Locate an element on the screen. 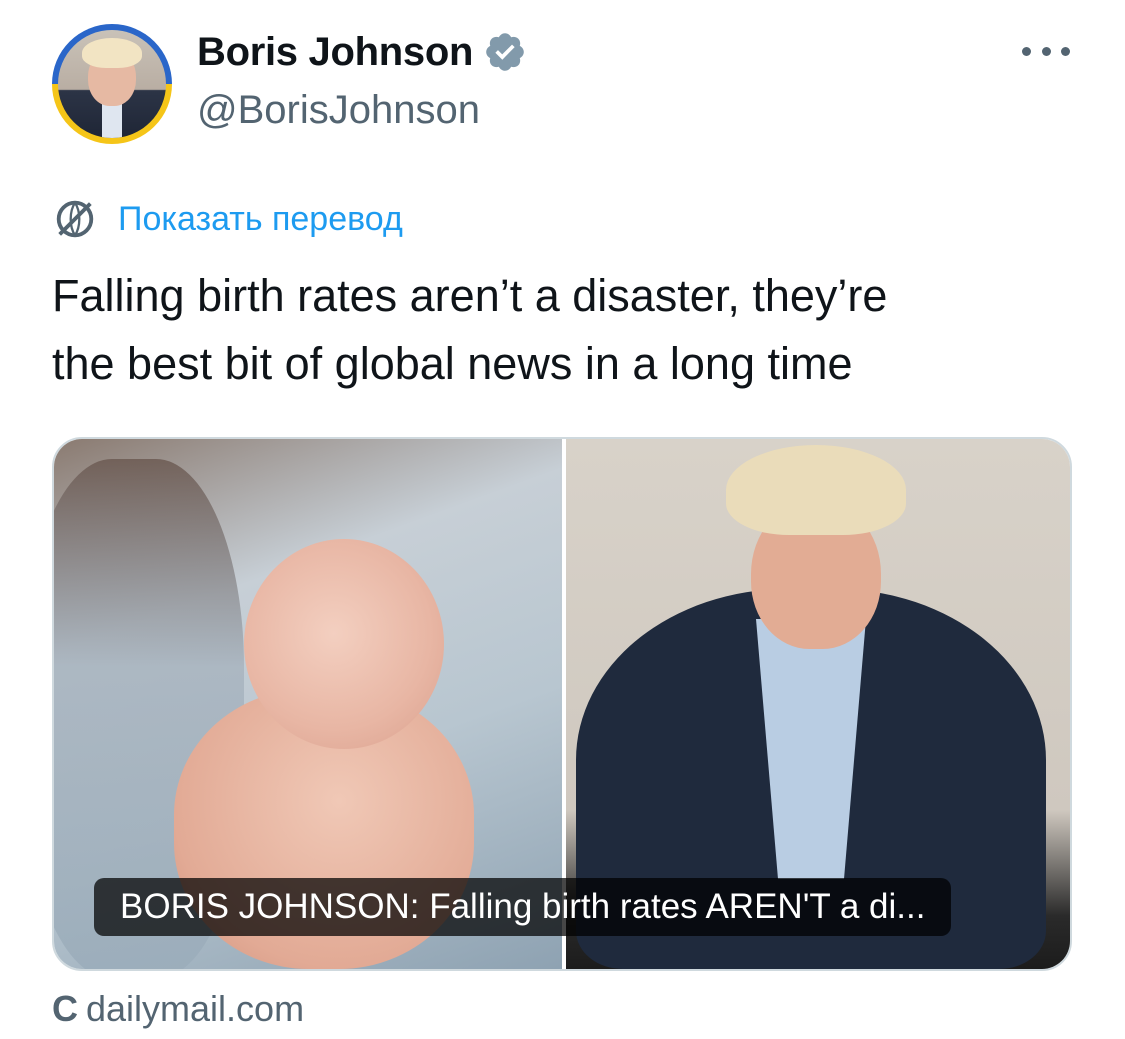 This screenshot has height=1039, width=1125. avatar-photo is located at coordinates (112, 84).